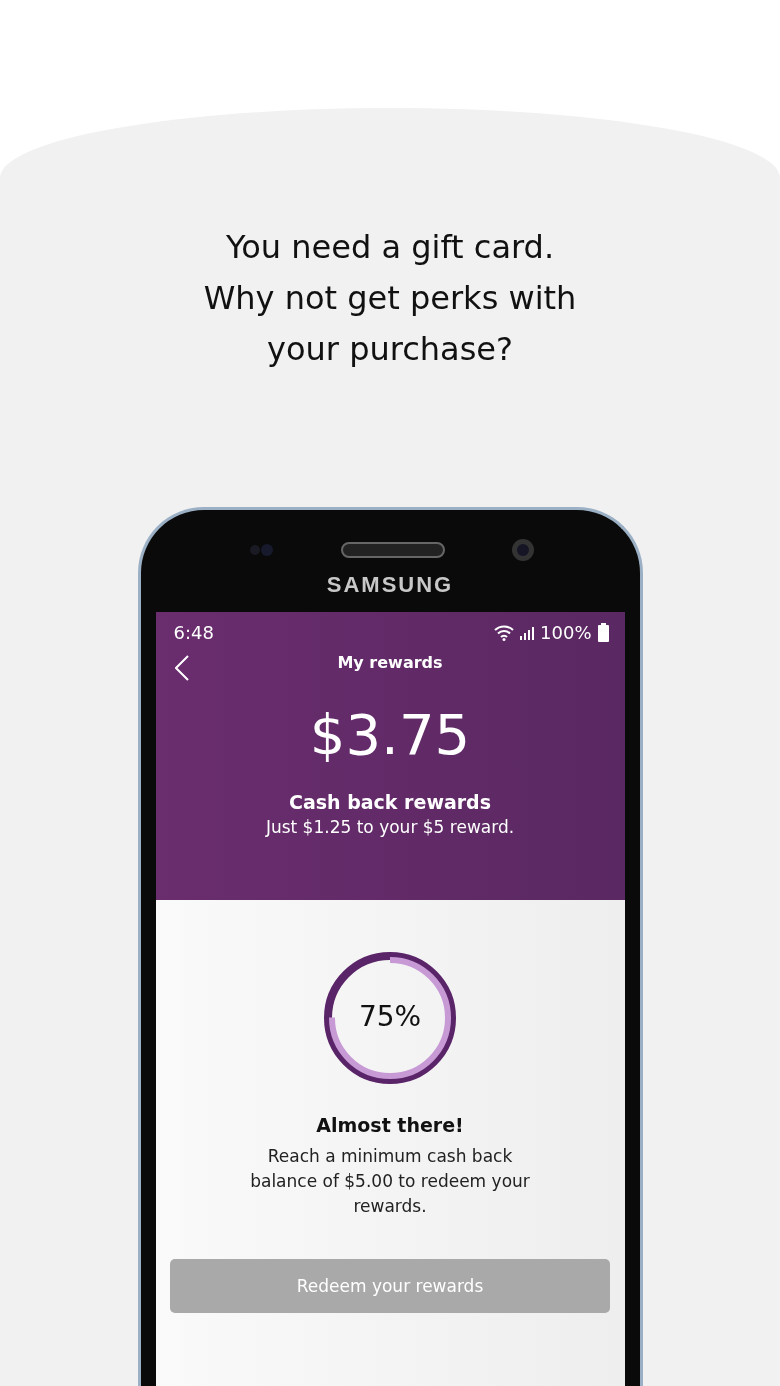 Image resolution: width=780 pixels, height=1386 pixels. What do you see at coordinates (390, 662) in the screenshot?
I see `screen-title: My rewards` at bounding box center [390, 662].